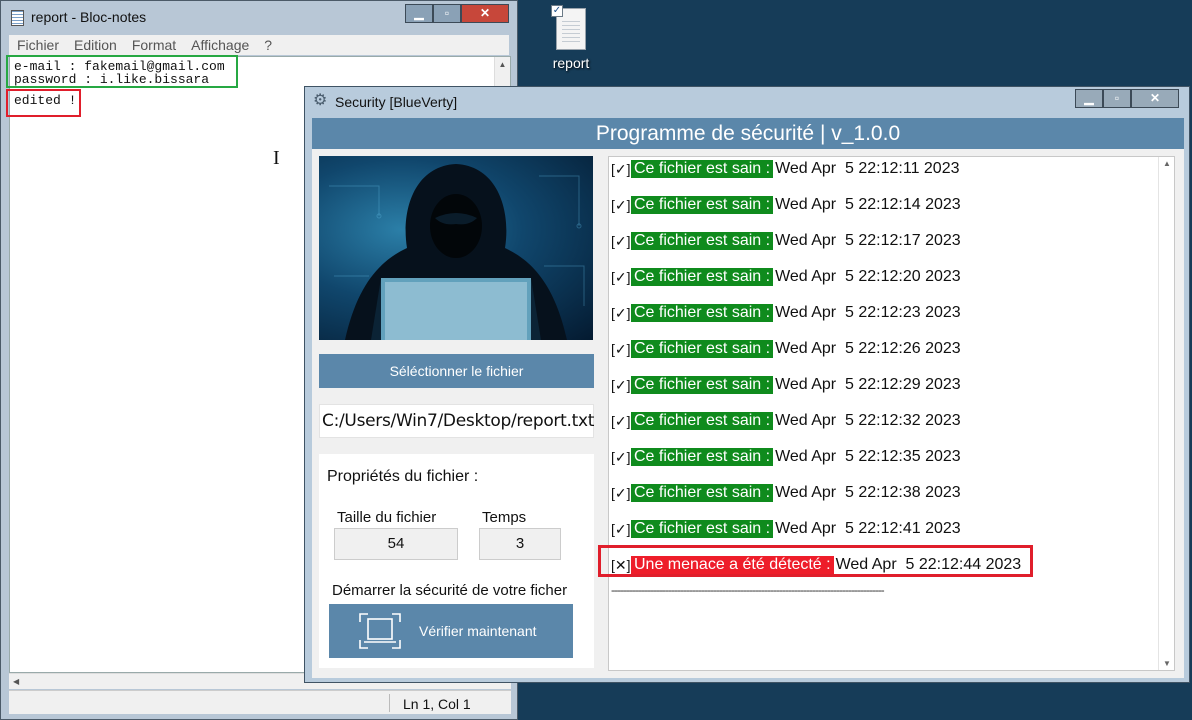  I want to click on desktop-icon-label: report, so click(571, 63).